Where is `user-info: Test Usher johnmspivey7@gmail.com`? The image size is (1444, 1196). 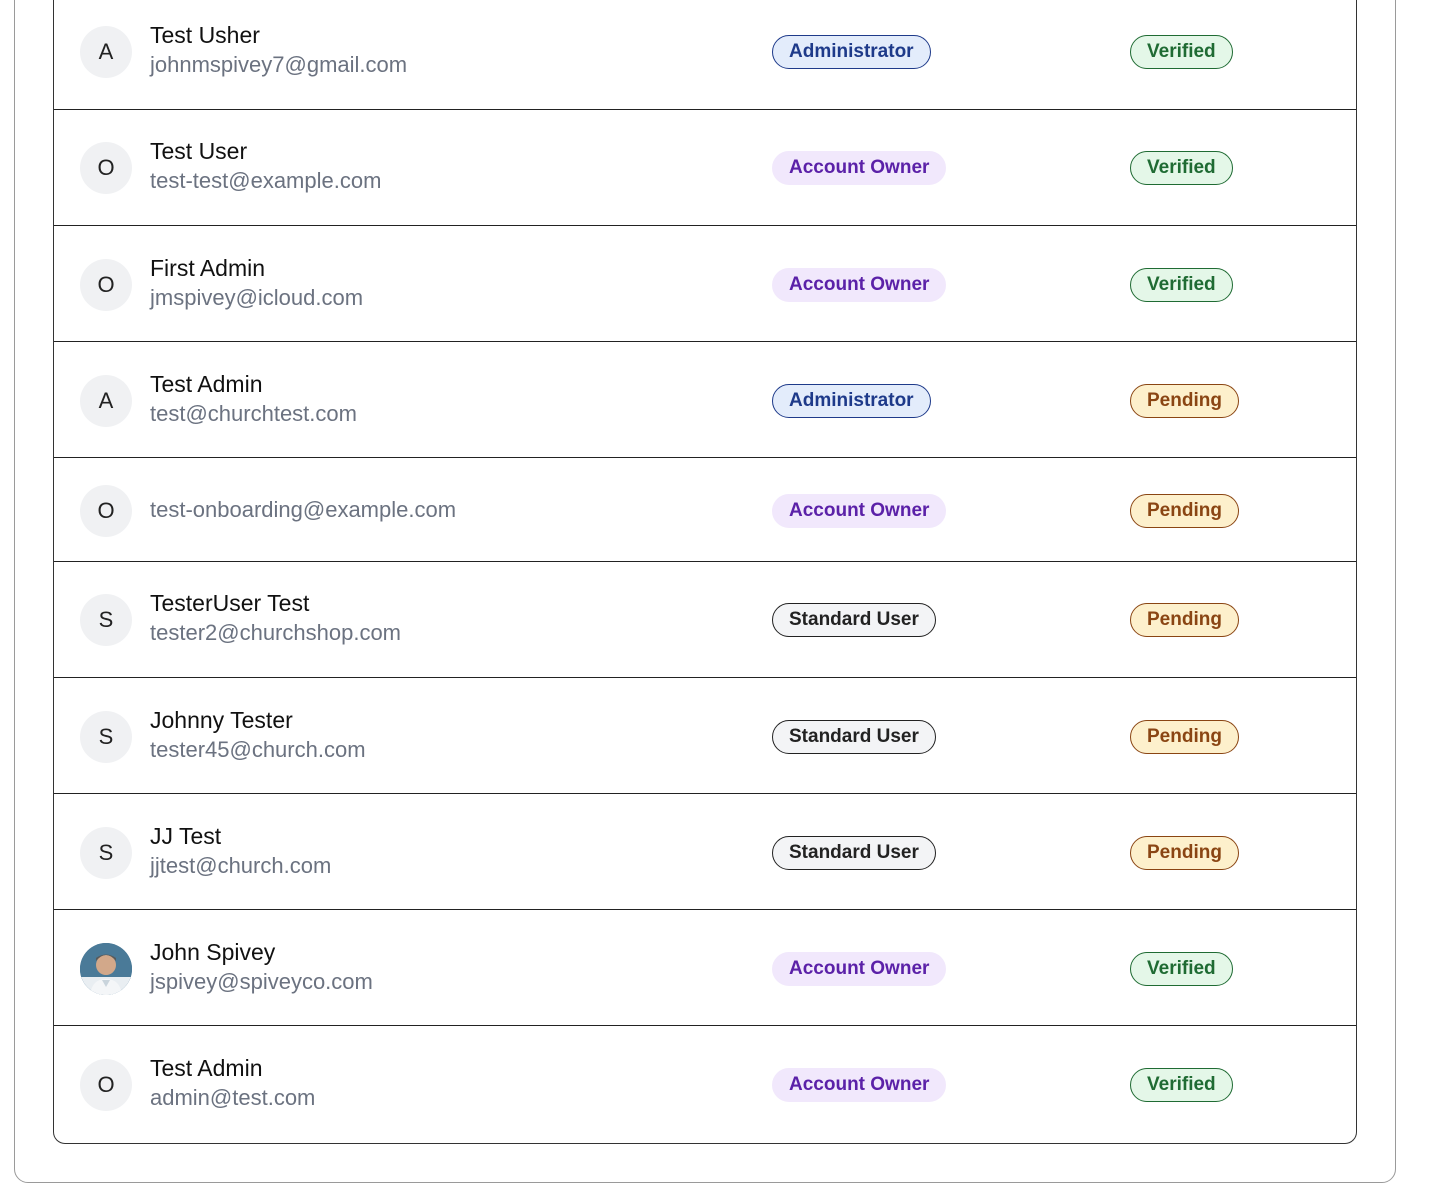
user-info: Test Usher johnmspivey7@gmail.com is located at coordinates (278, 50).